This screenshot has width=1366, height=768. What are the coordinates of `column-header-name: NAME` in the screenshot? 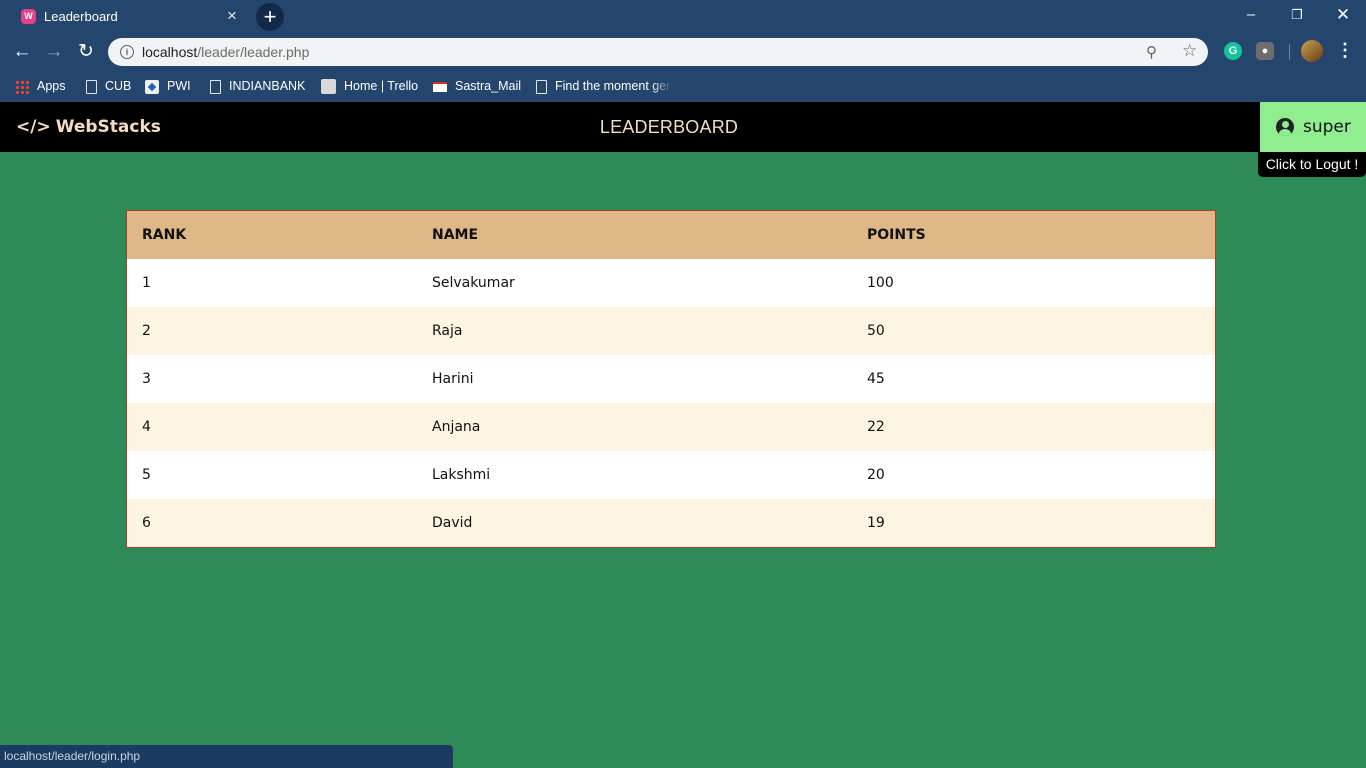 It's located at (634, 234).